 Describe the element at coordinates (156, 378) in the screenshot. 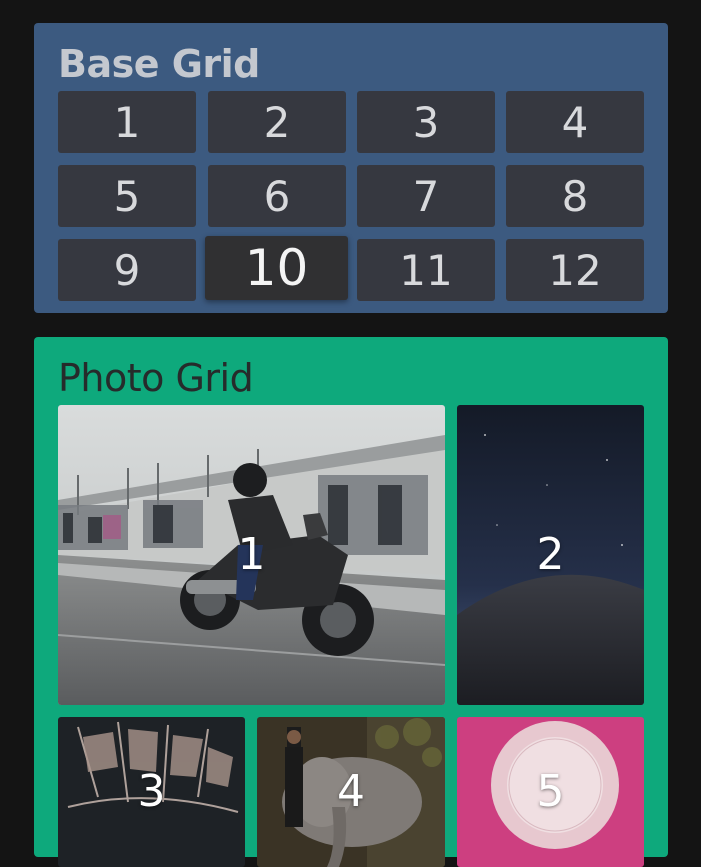

I see `photo-grid-title: Photo Grid` at that location.